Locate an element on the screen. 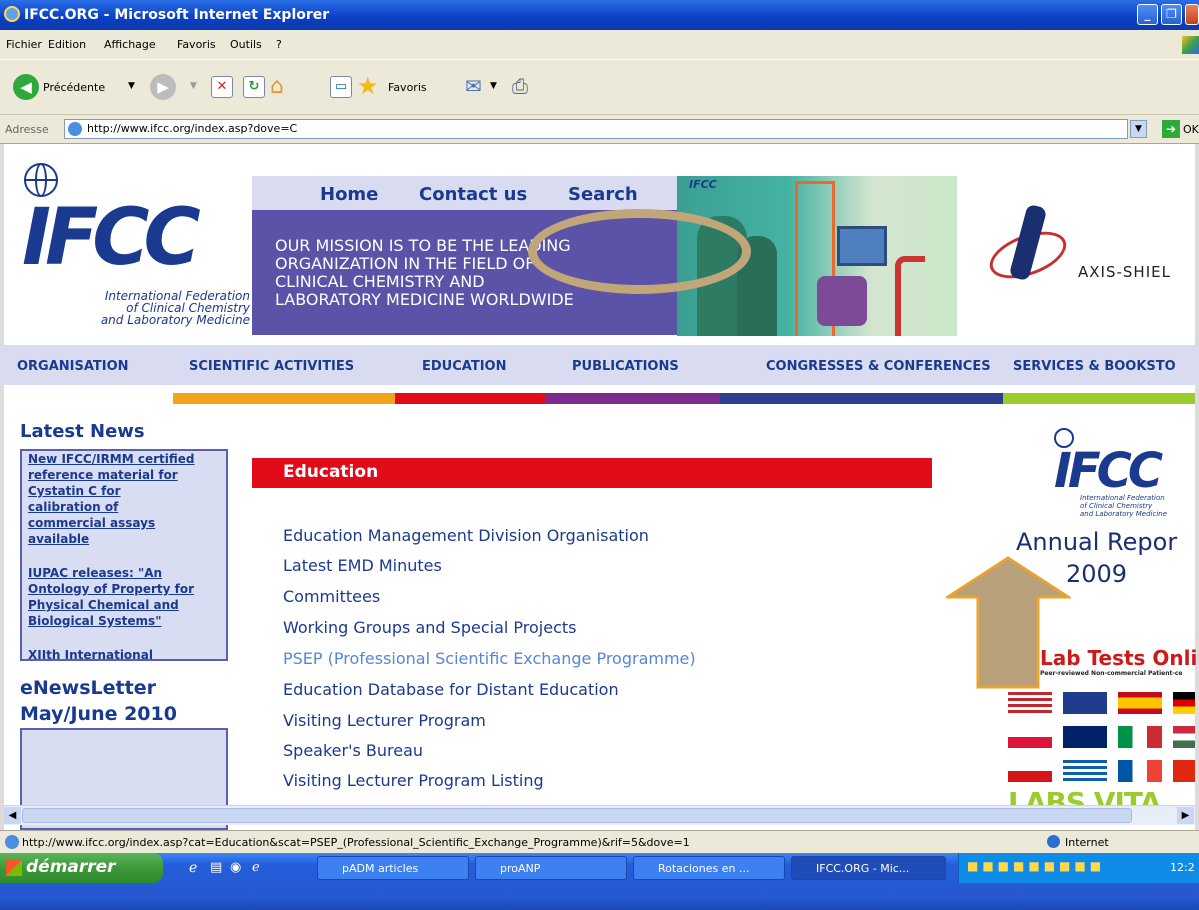 This screenshot has height=910, width=1199. address-dropdown-icon: ▼ is located at coordinates (1138, 129).